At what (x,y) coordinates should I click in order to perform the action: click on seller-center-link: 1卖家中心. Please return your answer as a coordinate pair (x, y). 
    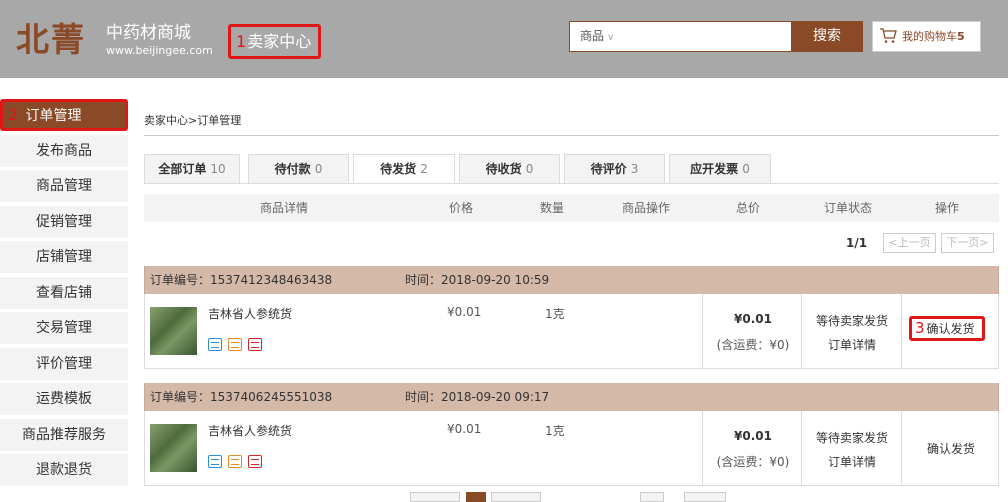
    Looking at the image, I should click on (274, 41).